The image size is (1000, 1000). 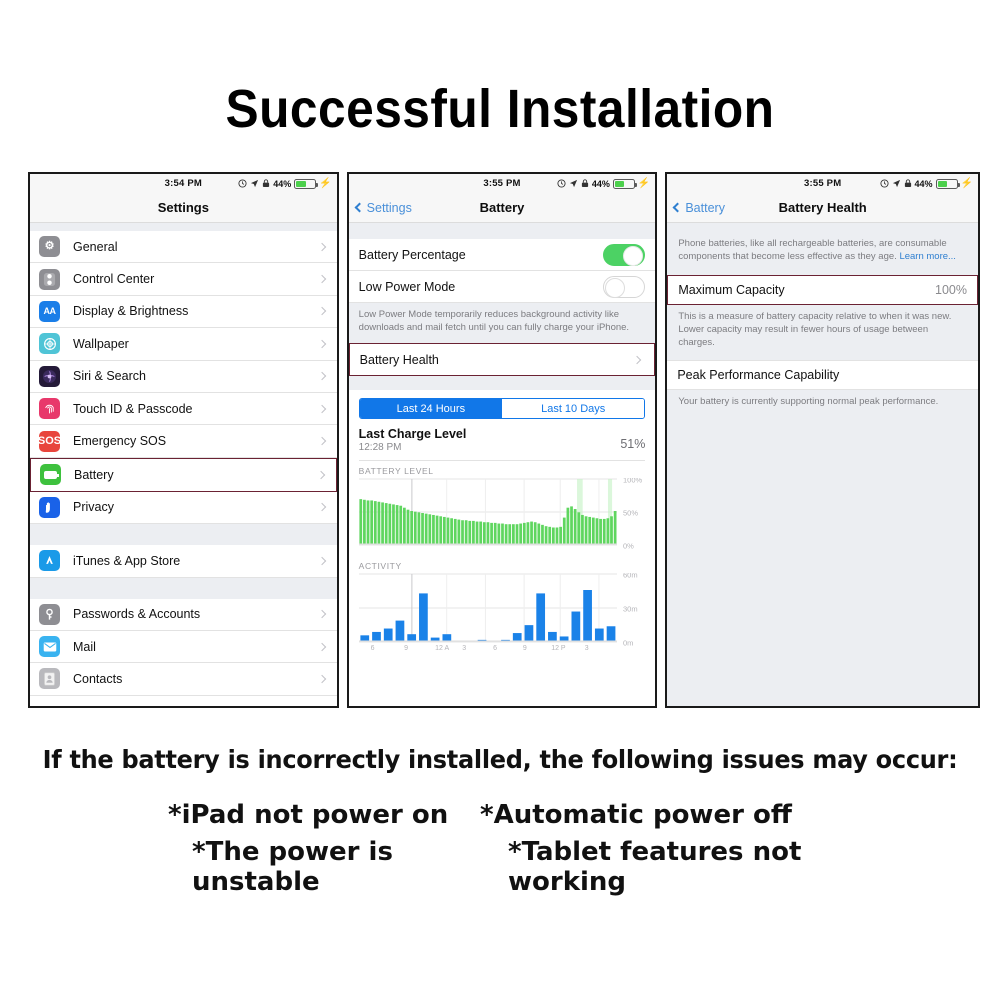 What do you see at coordinates (464, 648) in the screenshot?
I see `svg-text: 3` at bounding box center [464, 648].